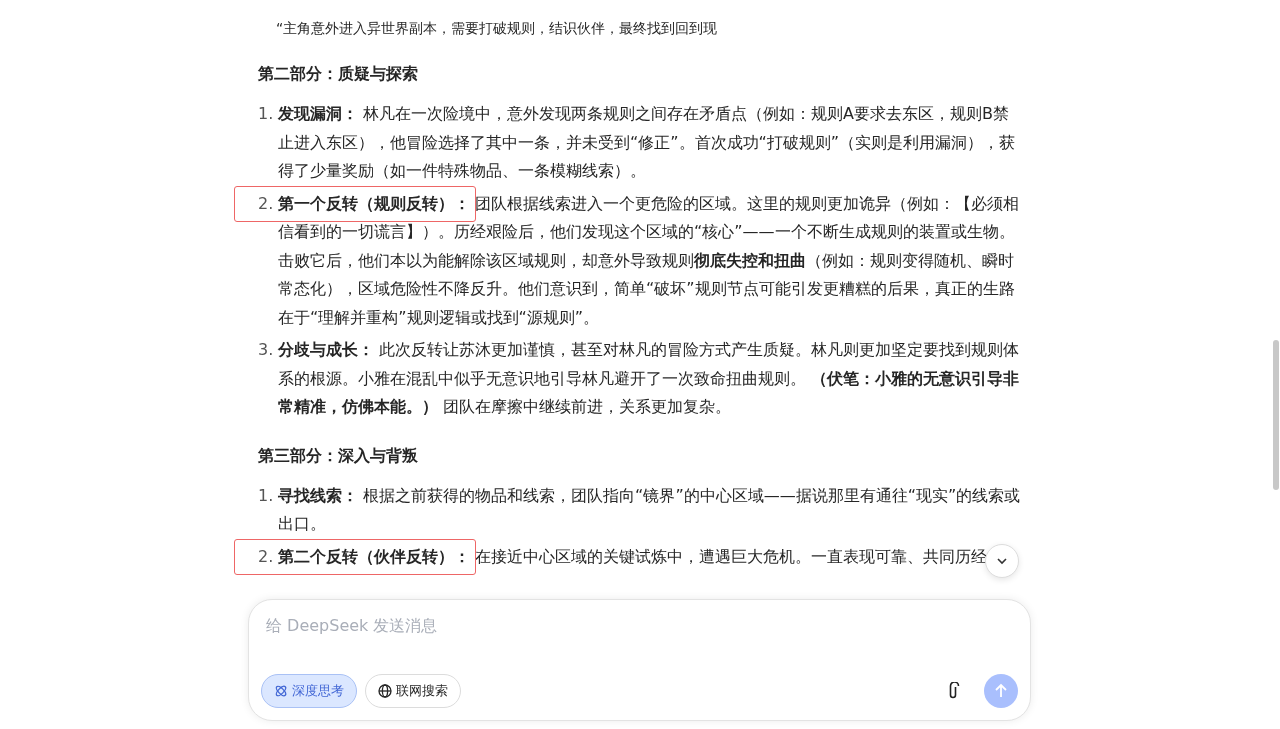  What do you see at coordinates (413, 691) in the screenshot?
I see `web-search-toggle: 联网搜索` at bounding box center [413, 691].